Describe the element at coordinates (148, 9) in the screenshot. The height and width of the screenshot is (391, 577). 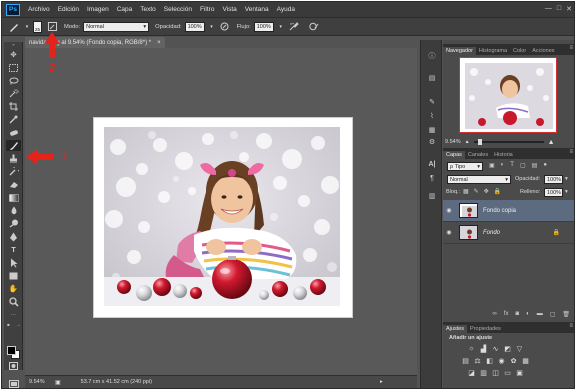
I see `menu-texto: Texto` at that location.